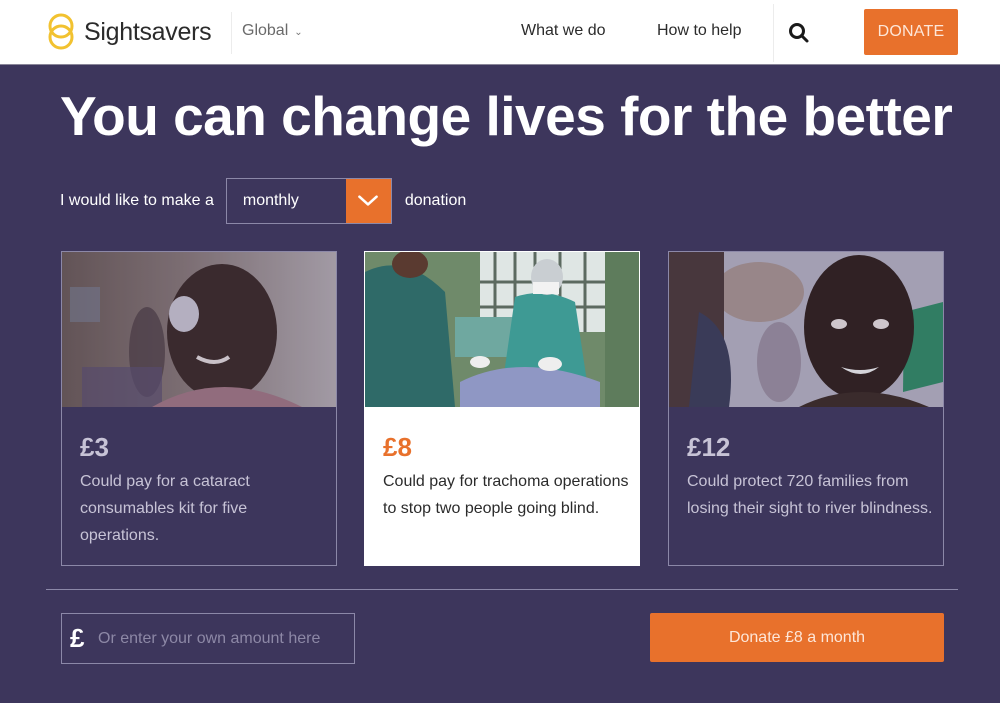 The width and height of the screenshot is (1000, 703). Describe the element at coordinates (502, 329) in the screenshot. I see `surgeons-operating-photo` at that location.